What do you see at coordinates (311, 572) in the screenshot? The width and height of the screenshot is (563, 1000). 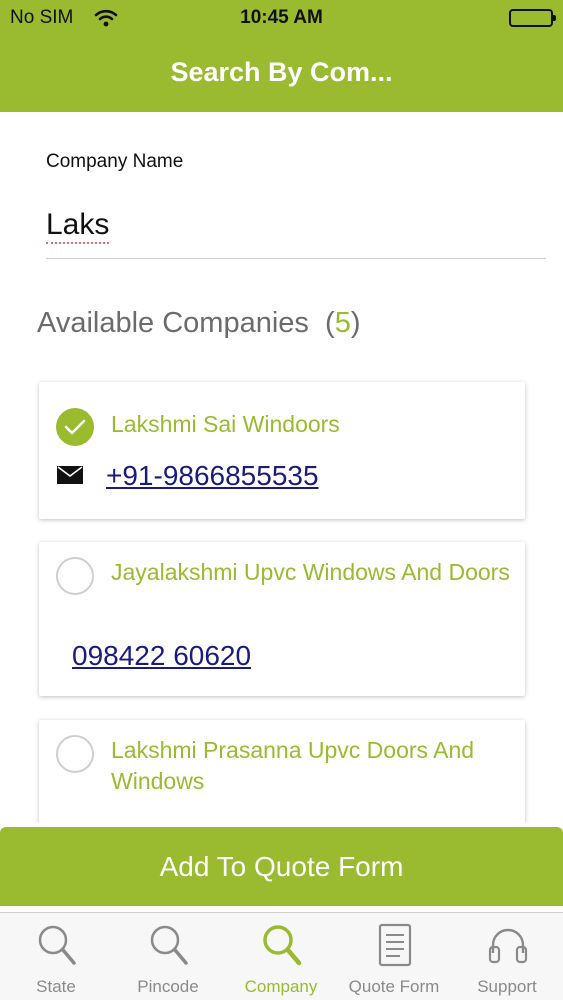 I see `company-name: Jayalakshmi Upvc Windows And Doors` at bounding box center [311, 572].